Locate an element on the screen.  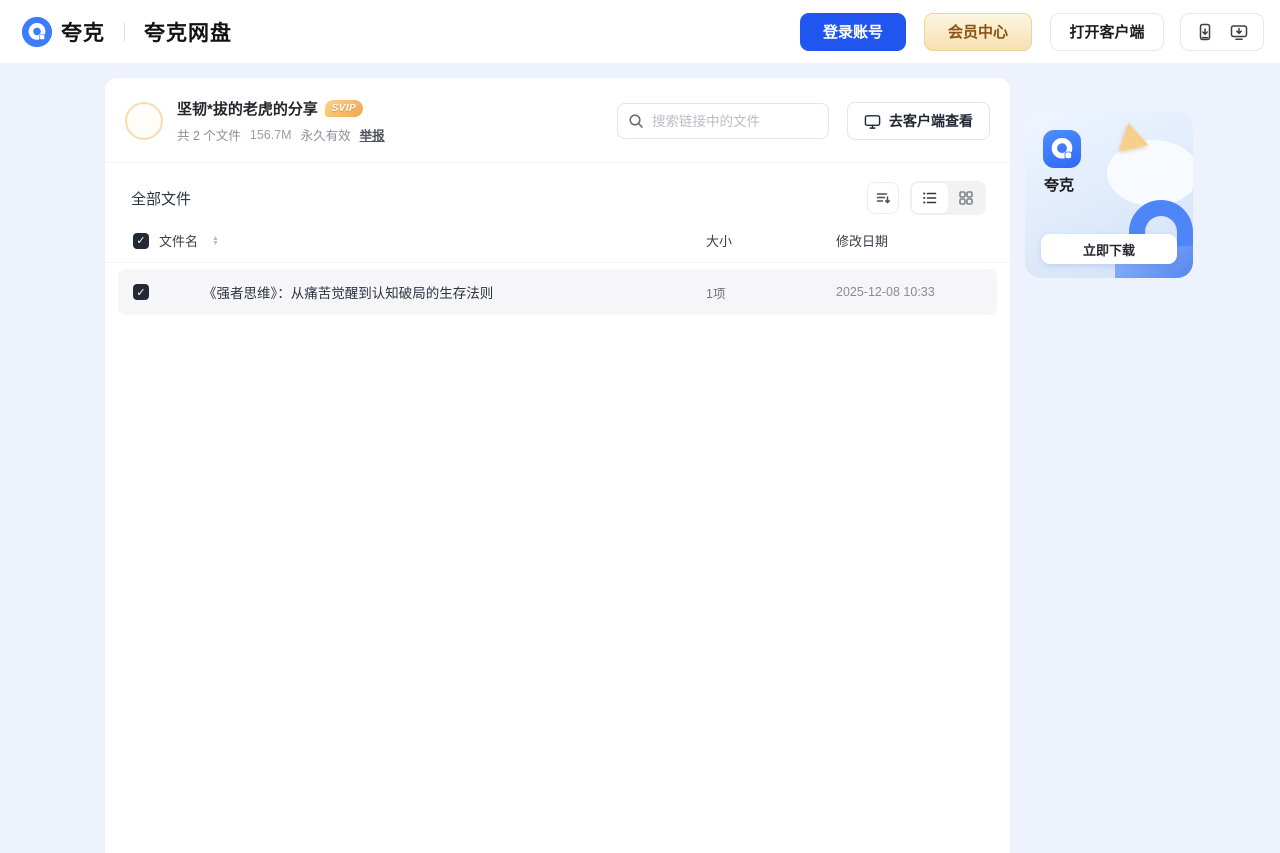
list-view-button is located at coordinates (930, 198).